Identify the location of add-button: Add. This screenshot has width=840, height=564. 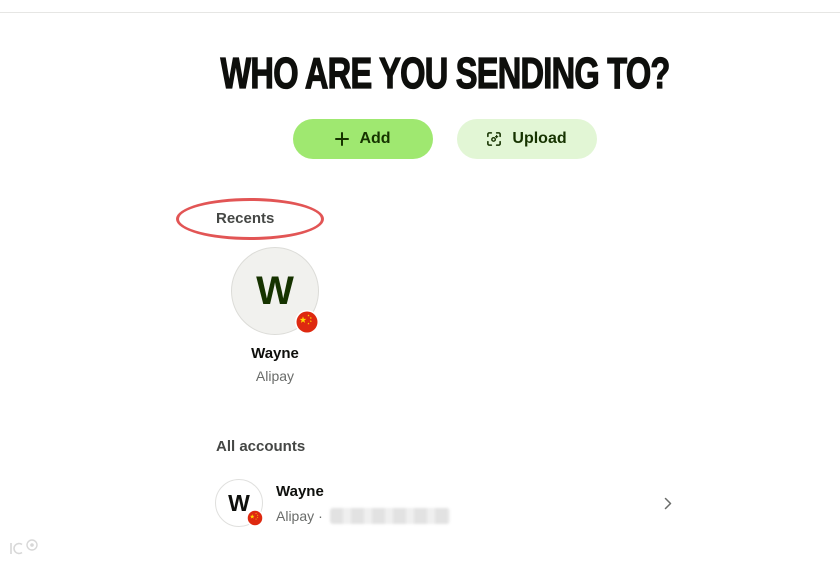
(363, 139).